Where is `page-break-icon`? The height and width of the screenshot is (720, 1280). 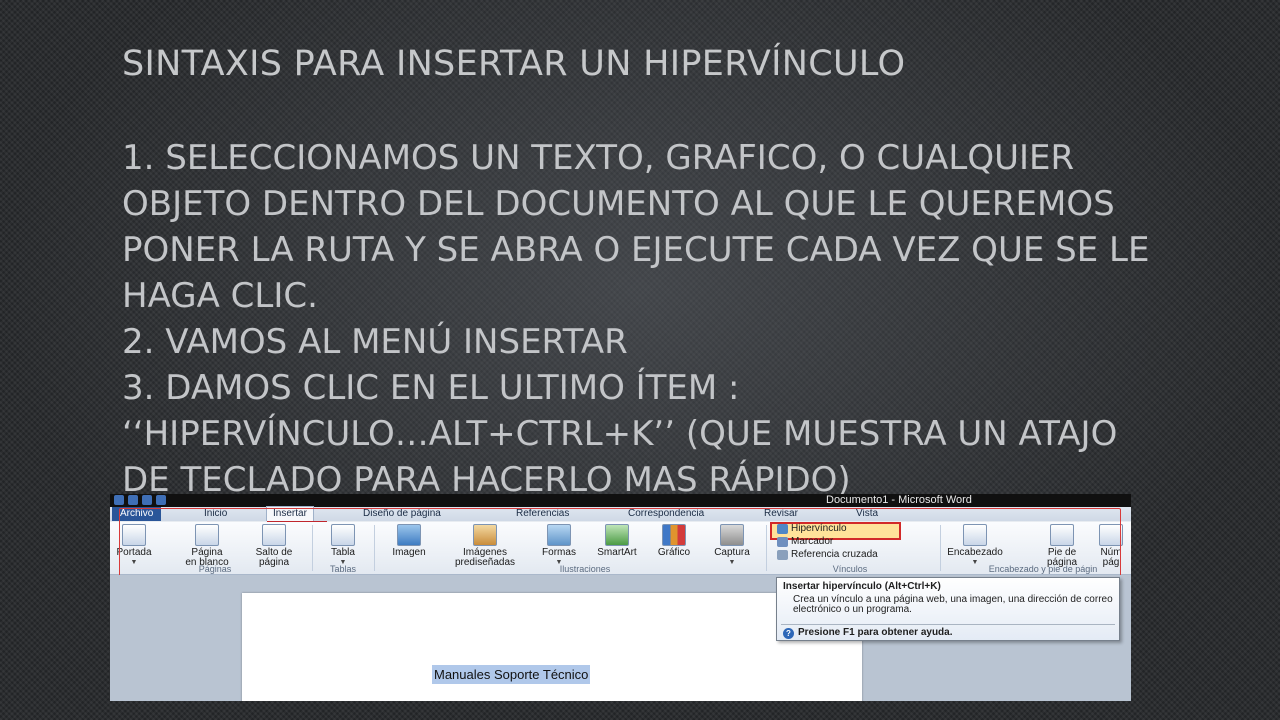
page-break-icon is located at coordinates (274, 535).